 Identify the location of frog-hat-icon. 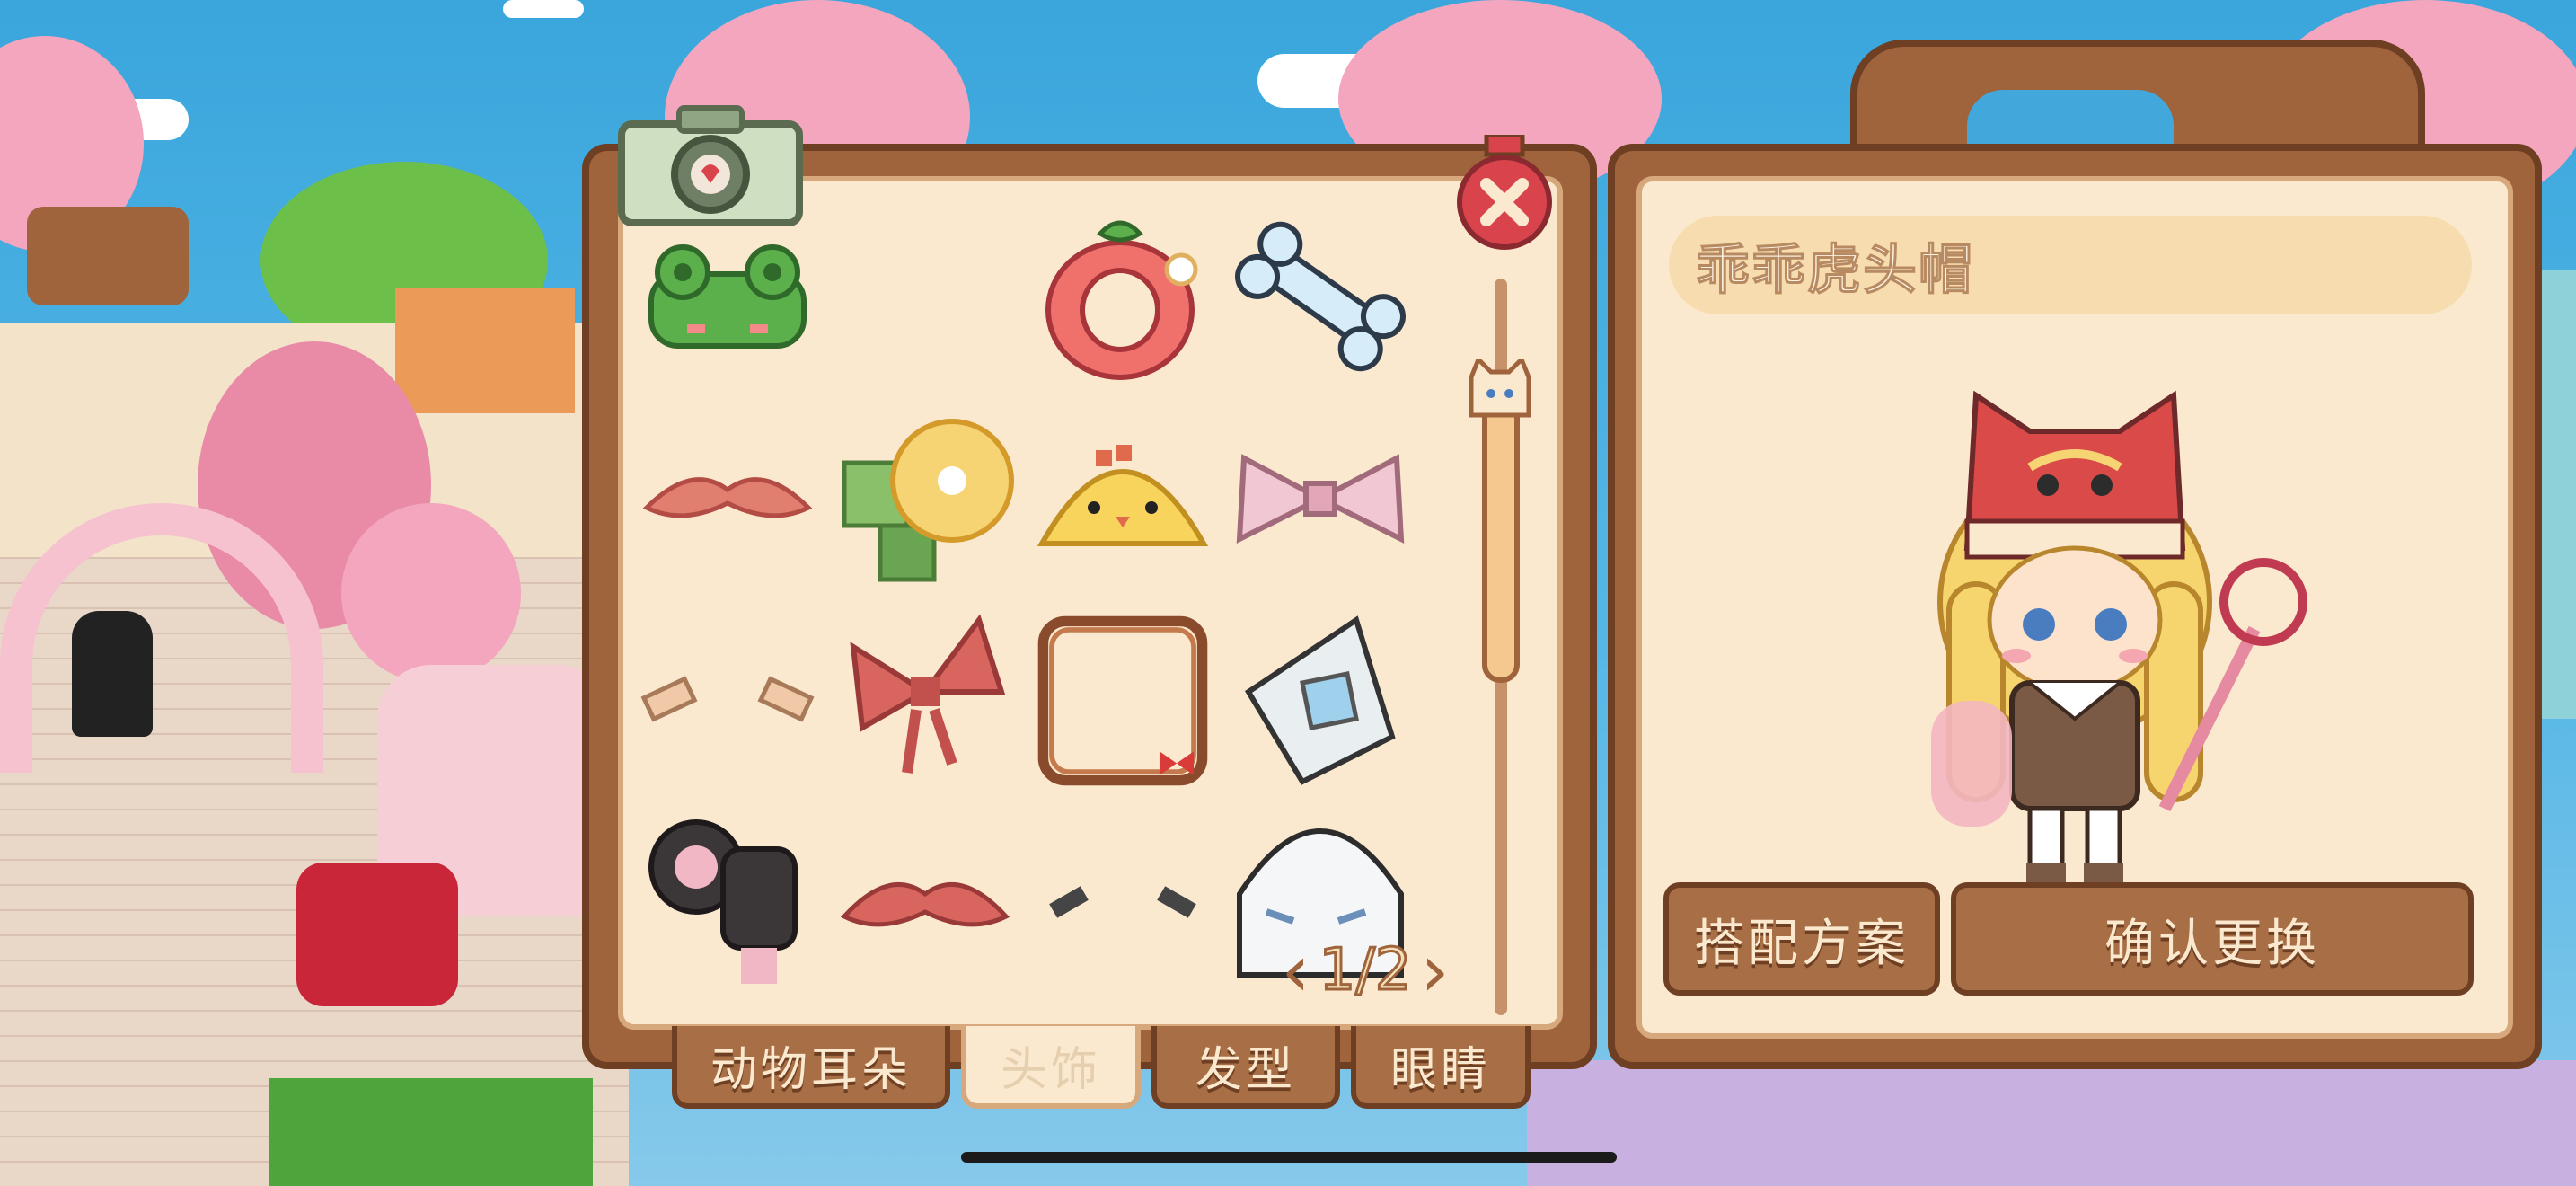
(727, 296).